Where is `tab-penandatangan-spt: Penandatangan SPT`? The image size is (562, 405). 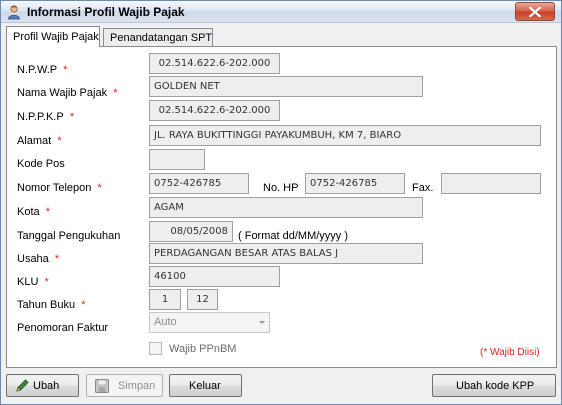
tab-penandatangan-spt: Penandatangan SPT is located at coordinates (158, 37).